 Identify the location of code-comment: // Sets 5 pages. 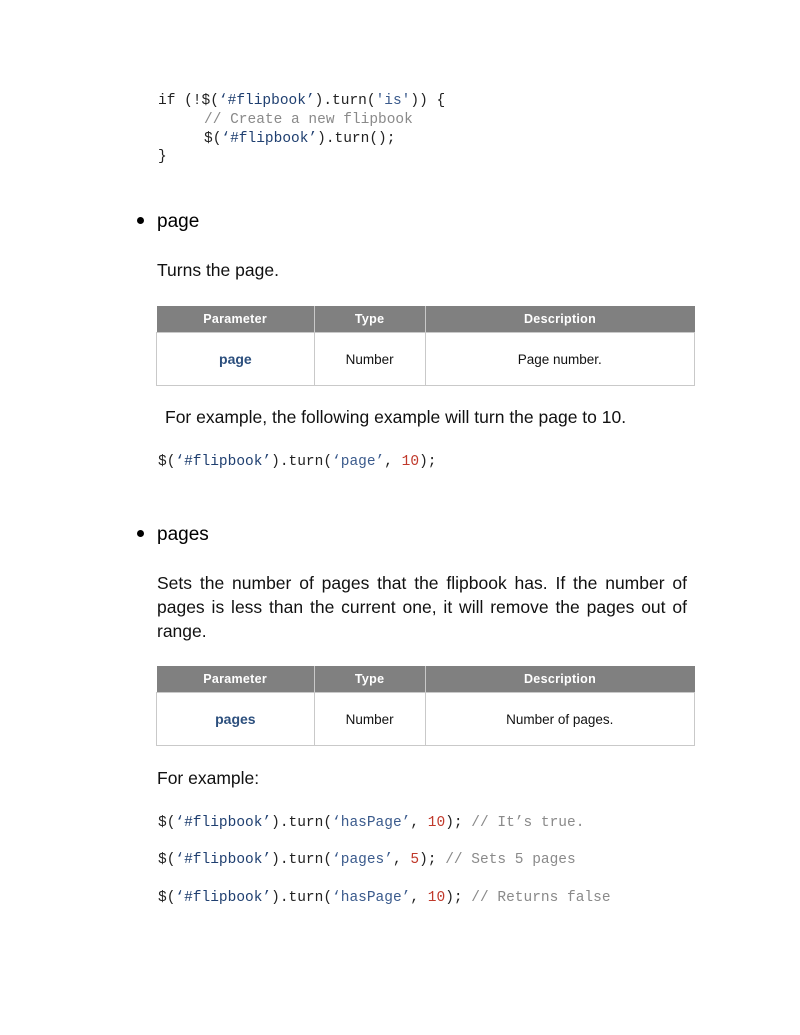
(510, 860).